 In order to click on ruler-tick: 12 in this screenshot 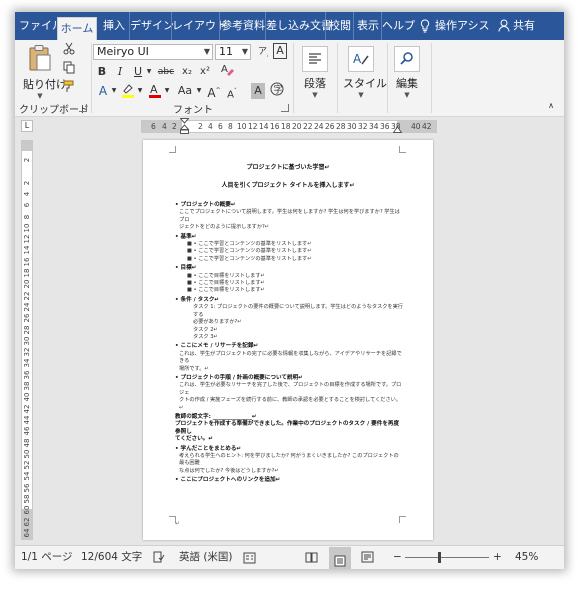, I will do `click(253, 126)`.